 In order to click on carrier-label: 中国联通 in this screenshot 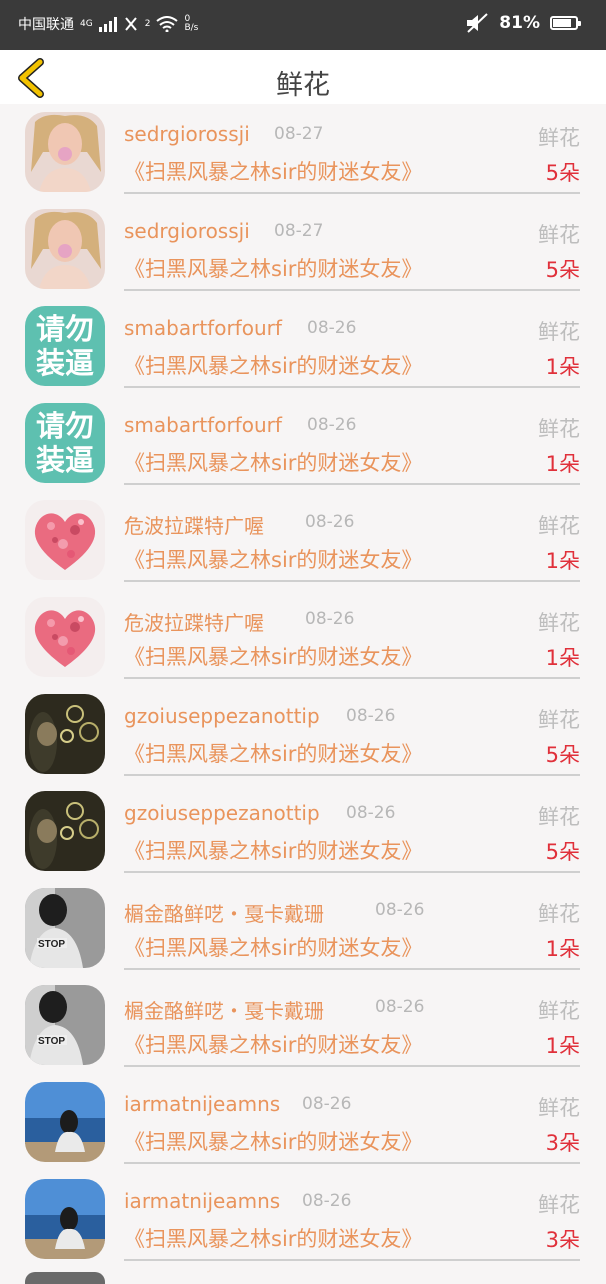, I will do `click(46, 25)`.